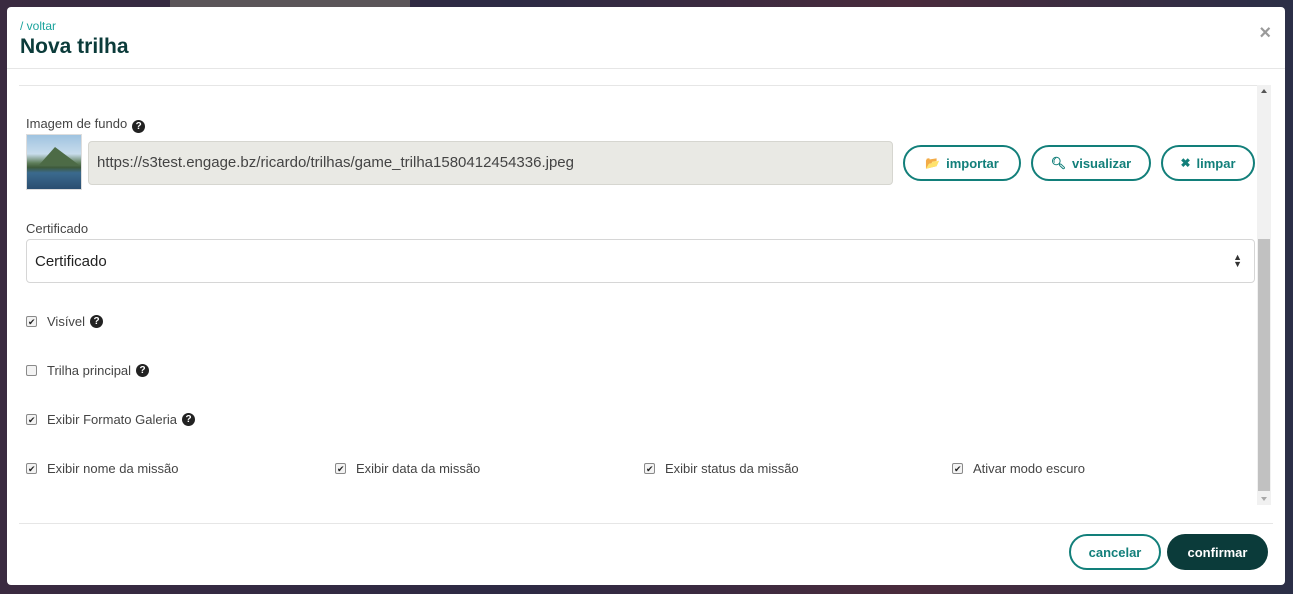 The width and height of the screenshot is (1293, 594). I want to click on background-image-label: Imagem de fundo?, so click(86, 124).